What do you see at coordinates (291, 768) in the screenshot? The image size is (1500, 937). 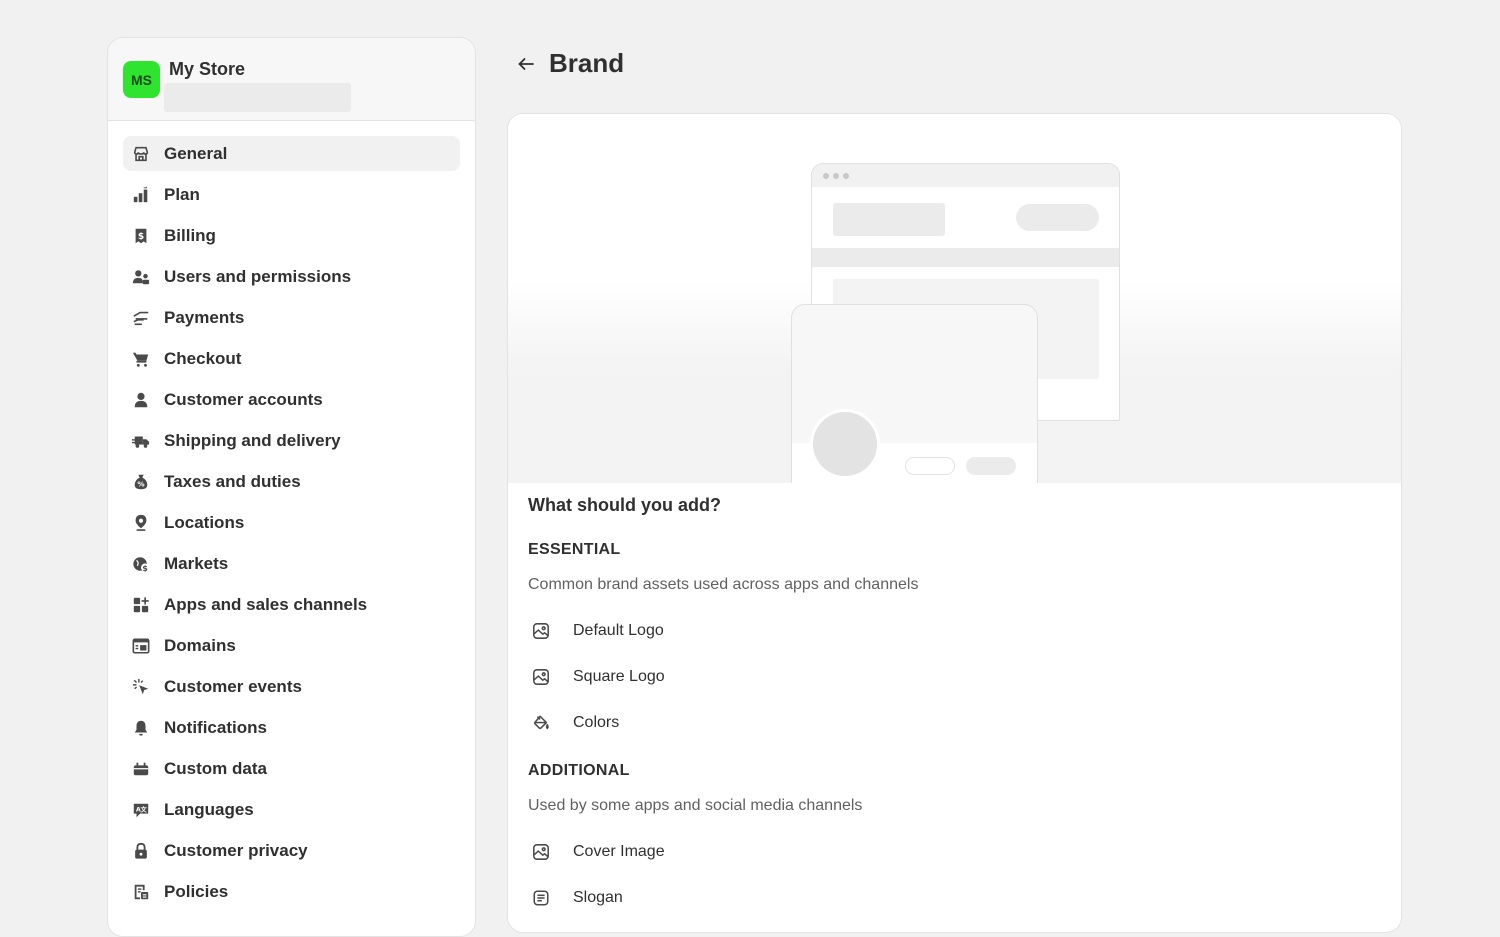 I see `sidebar-item-custom-data: Custom data` at bounding box center [291, 768].